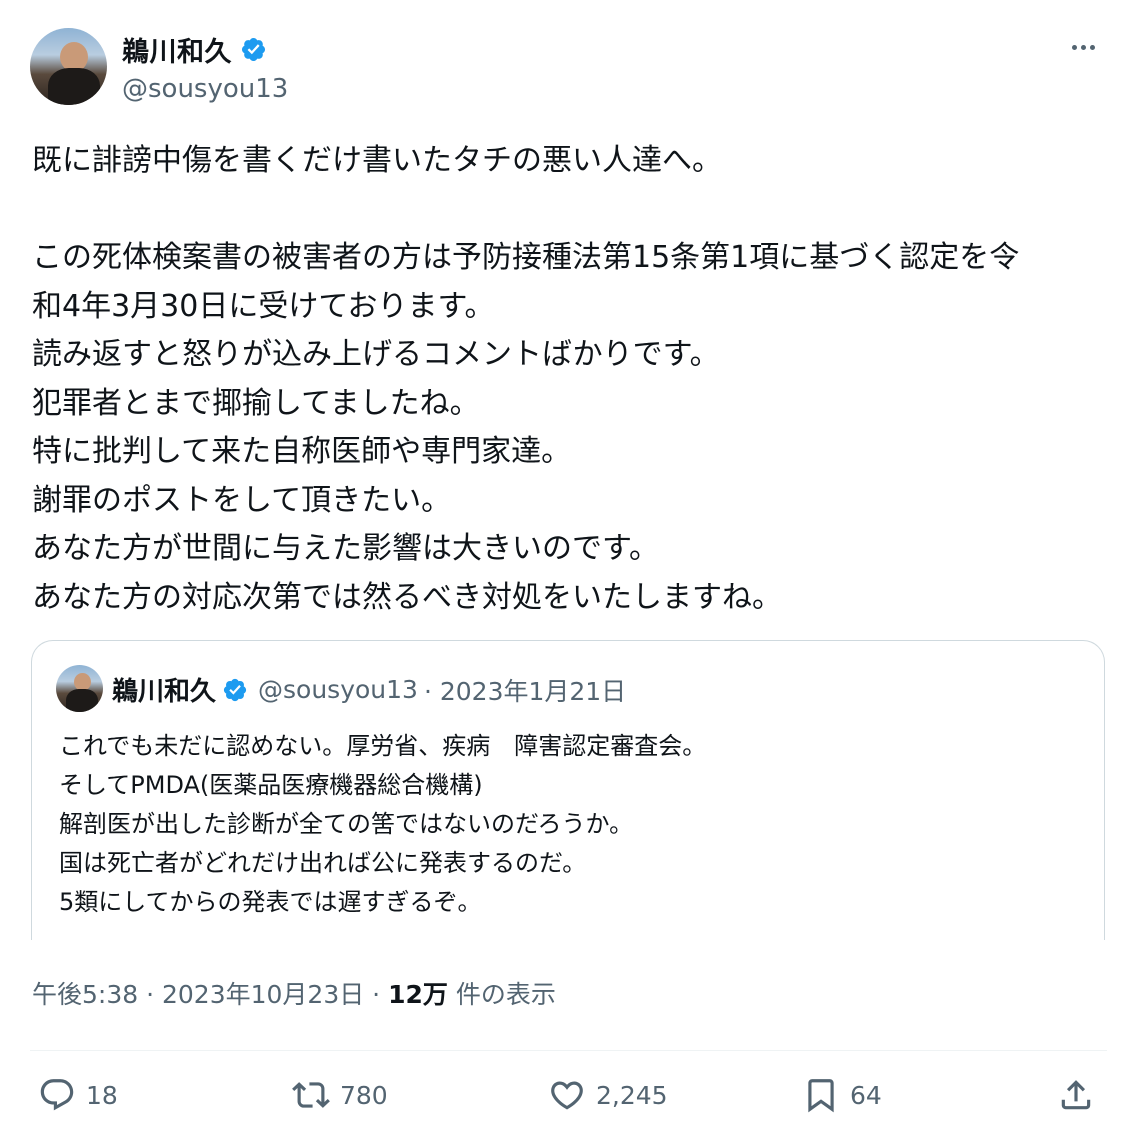 Image resolution: width=1137 pixels, height=1137 pixels. Describe the element at coordinates (57, 1095) in the screenshot. I see `reply-icon` at that location.